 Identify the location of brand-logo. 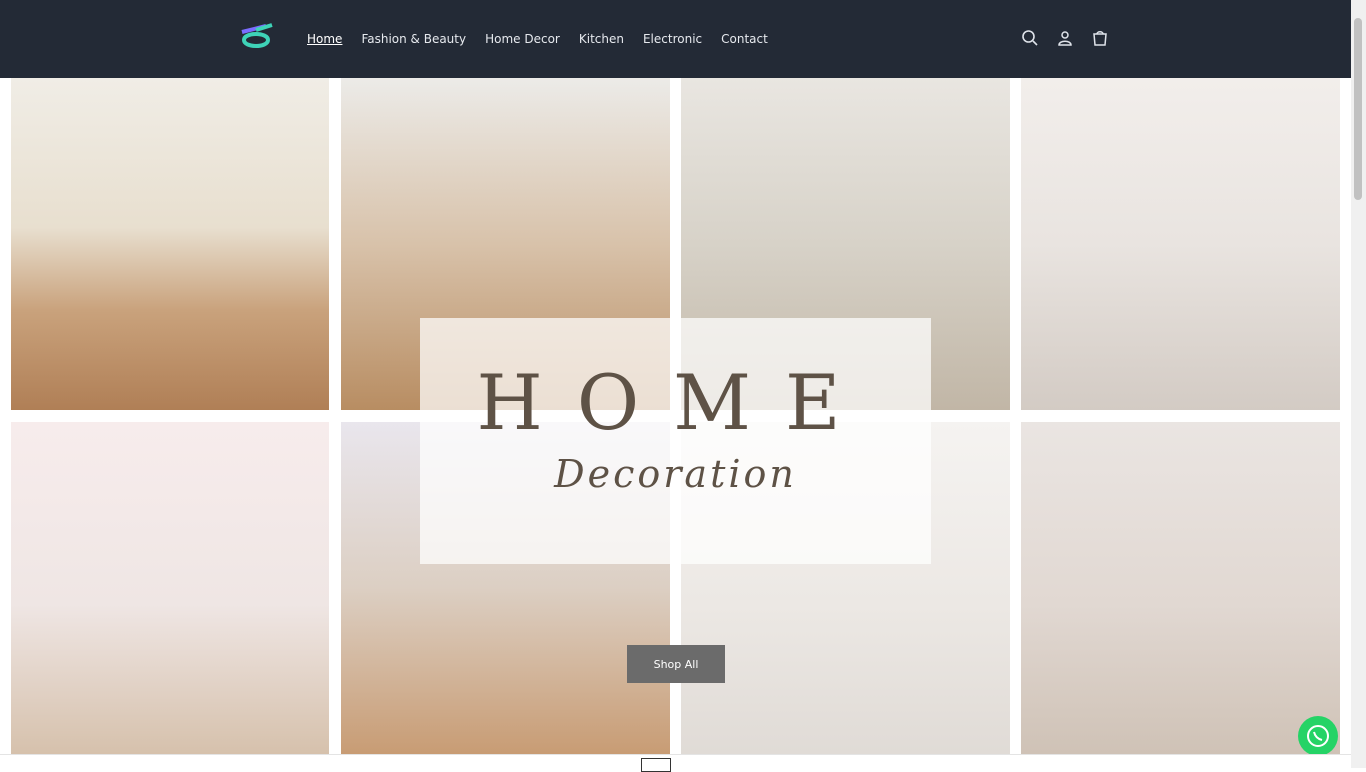
(256, 39).